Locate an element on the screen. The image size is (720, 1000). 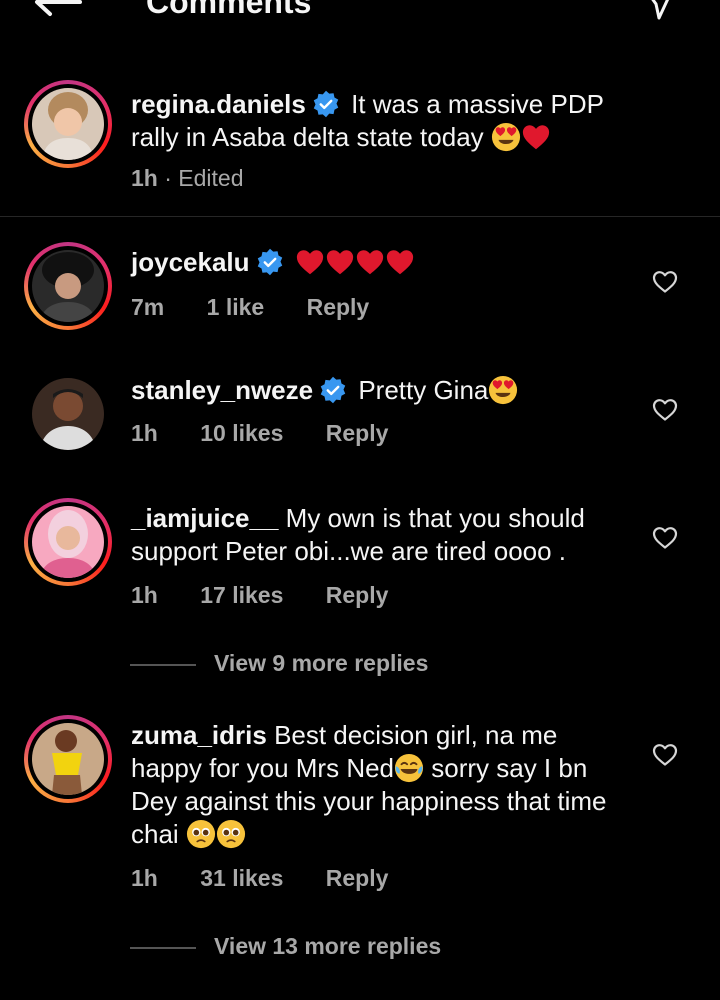
joycekalu-avatar-image is located at coordinates (68, 286).